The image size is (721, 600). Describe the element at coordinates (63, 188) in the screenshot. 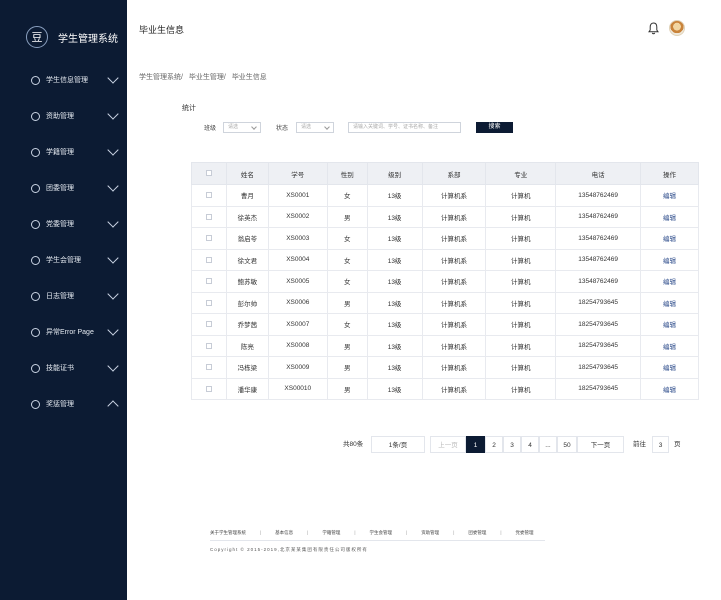

I see `sidebar-item-youth-league: 团委管理` at that location.